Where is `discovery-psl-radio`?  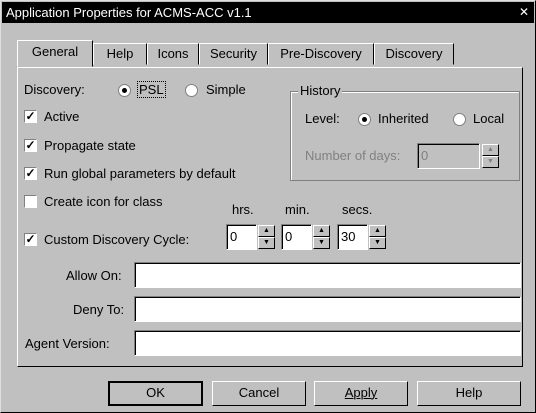 discovery-psl-radio is located at coordinates (124, 90).